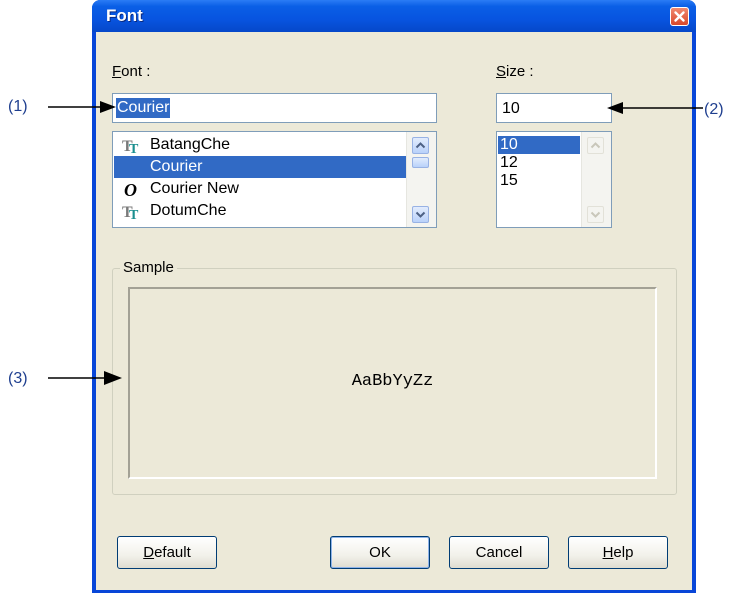  I want to click on size-list: 10 12 15, so click(554, 179).